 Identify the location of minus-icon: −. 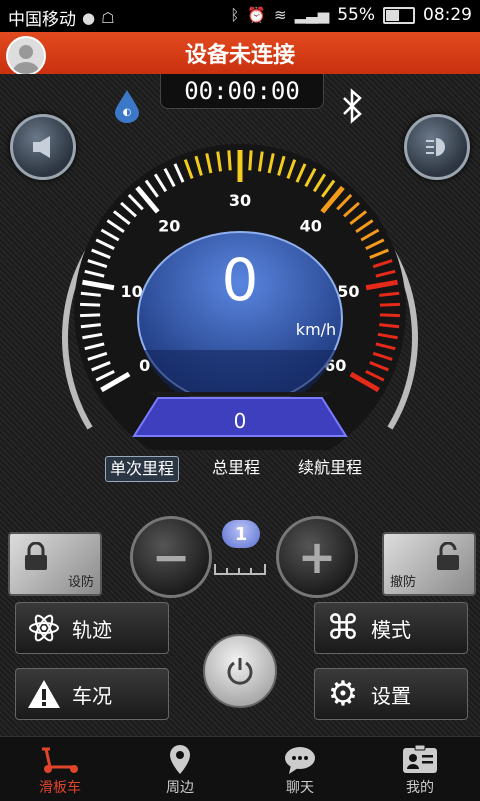
(171, 557).